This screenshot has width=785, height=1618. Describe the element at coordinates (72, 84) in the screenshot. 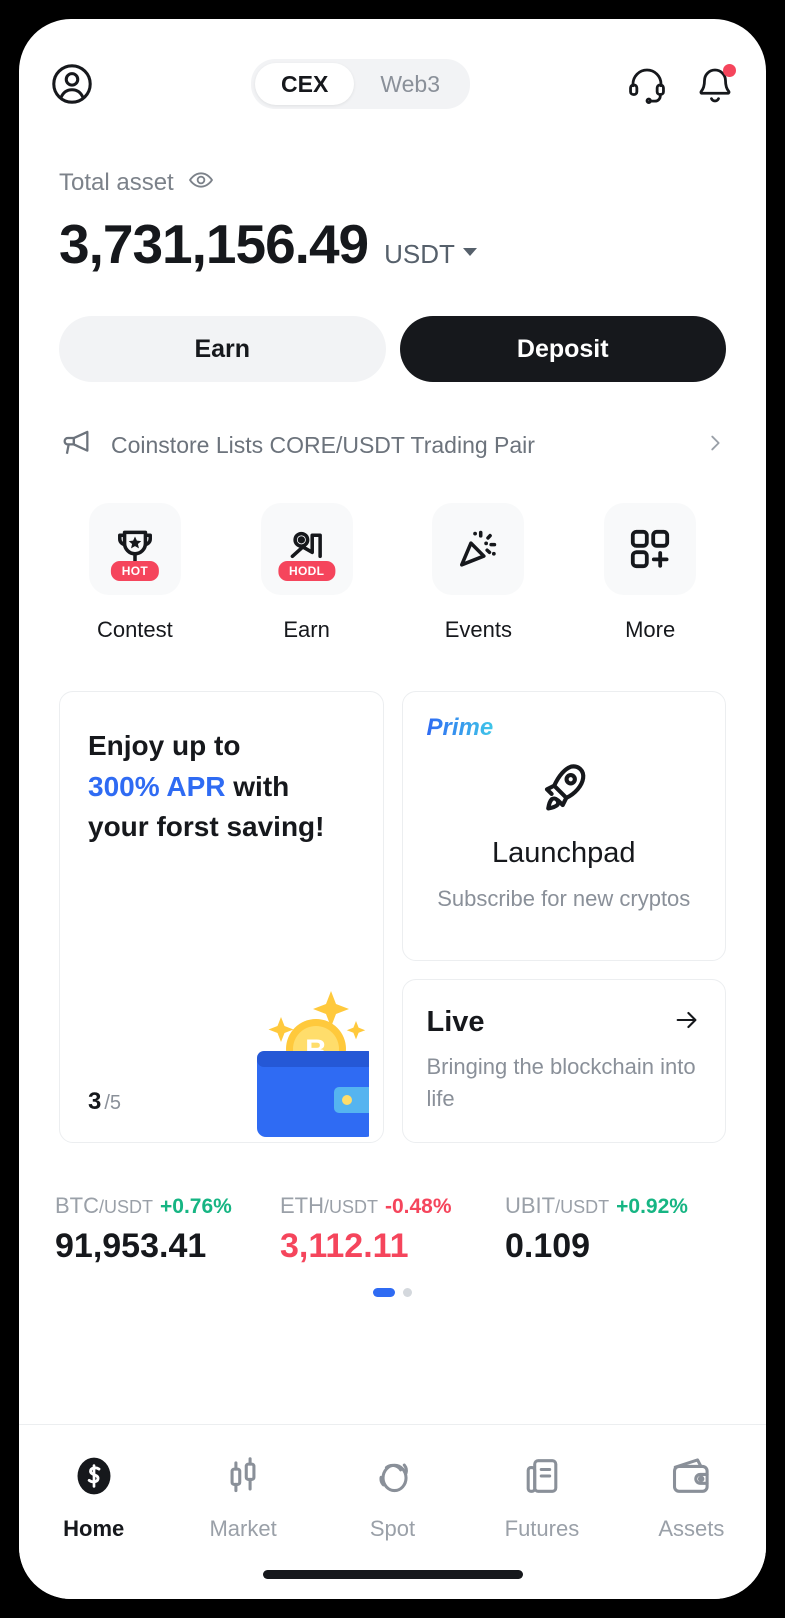

I see `user-circle-icon` at that location.